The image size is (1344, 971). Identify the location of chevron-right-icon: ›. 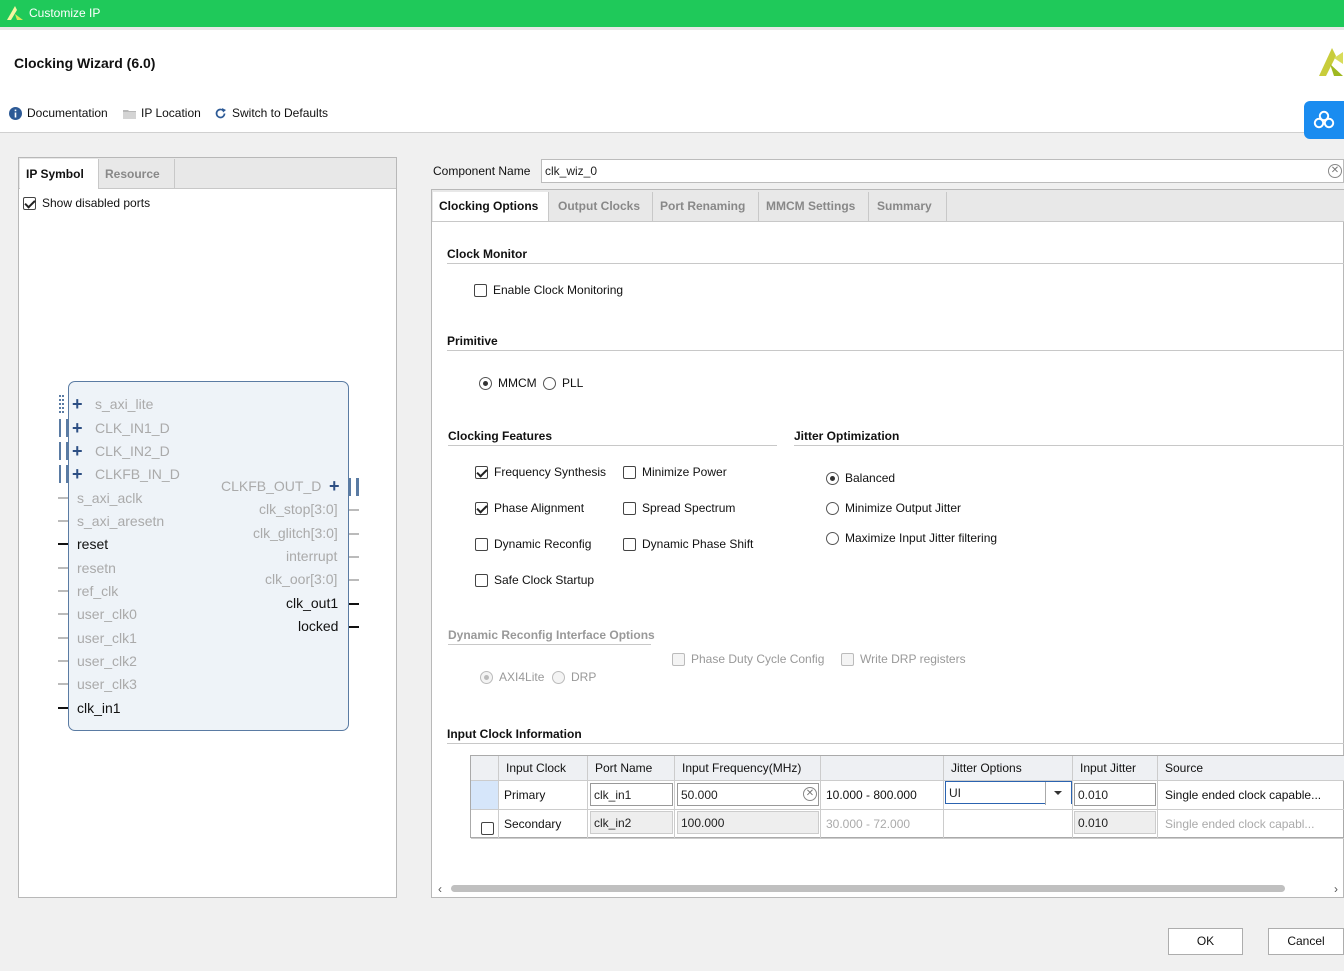
(1336, 889).